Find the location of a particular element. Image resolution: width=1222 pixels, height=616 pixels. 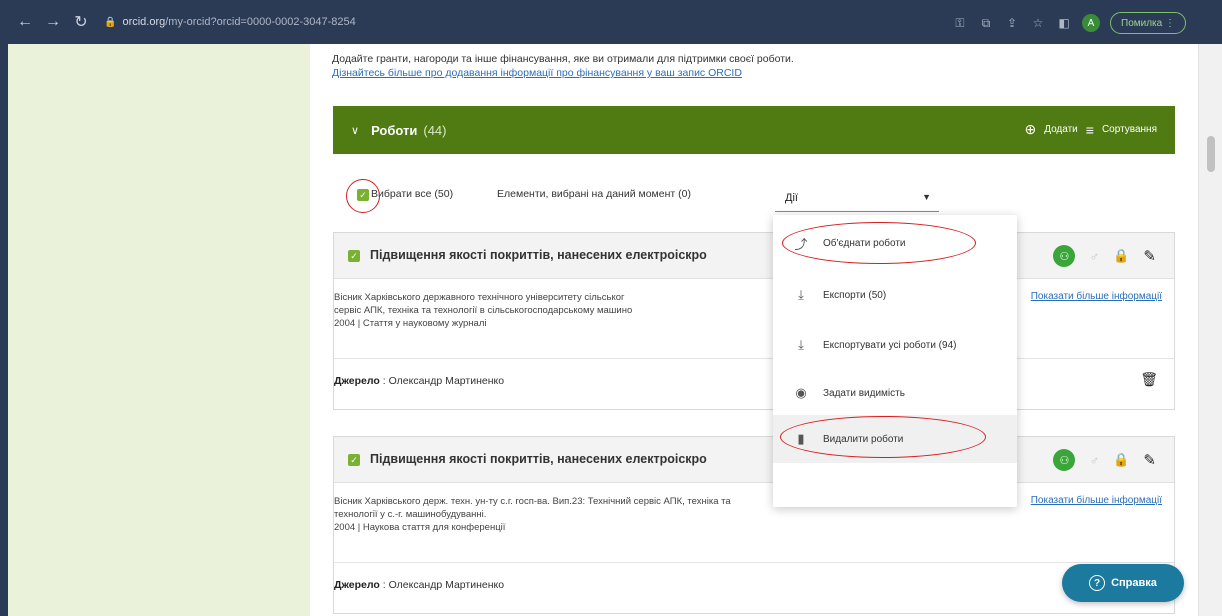

reload-icon: ↻ is located at coordinates (81, 22).